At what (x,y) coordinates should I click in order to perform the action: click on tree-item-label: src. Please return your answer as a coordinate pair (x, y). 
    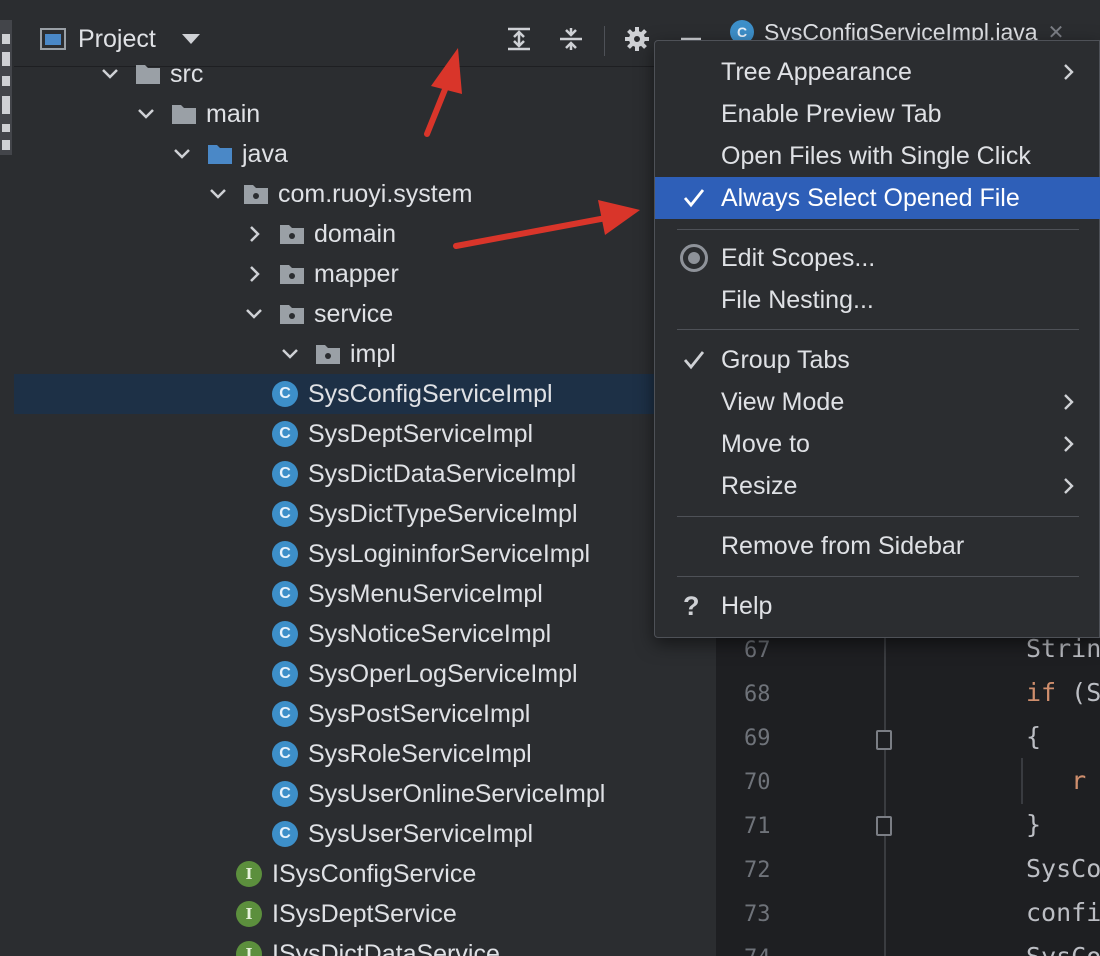
    Looking at the image, I should click on (187, 74).